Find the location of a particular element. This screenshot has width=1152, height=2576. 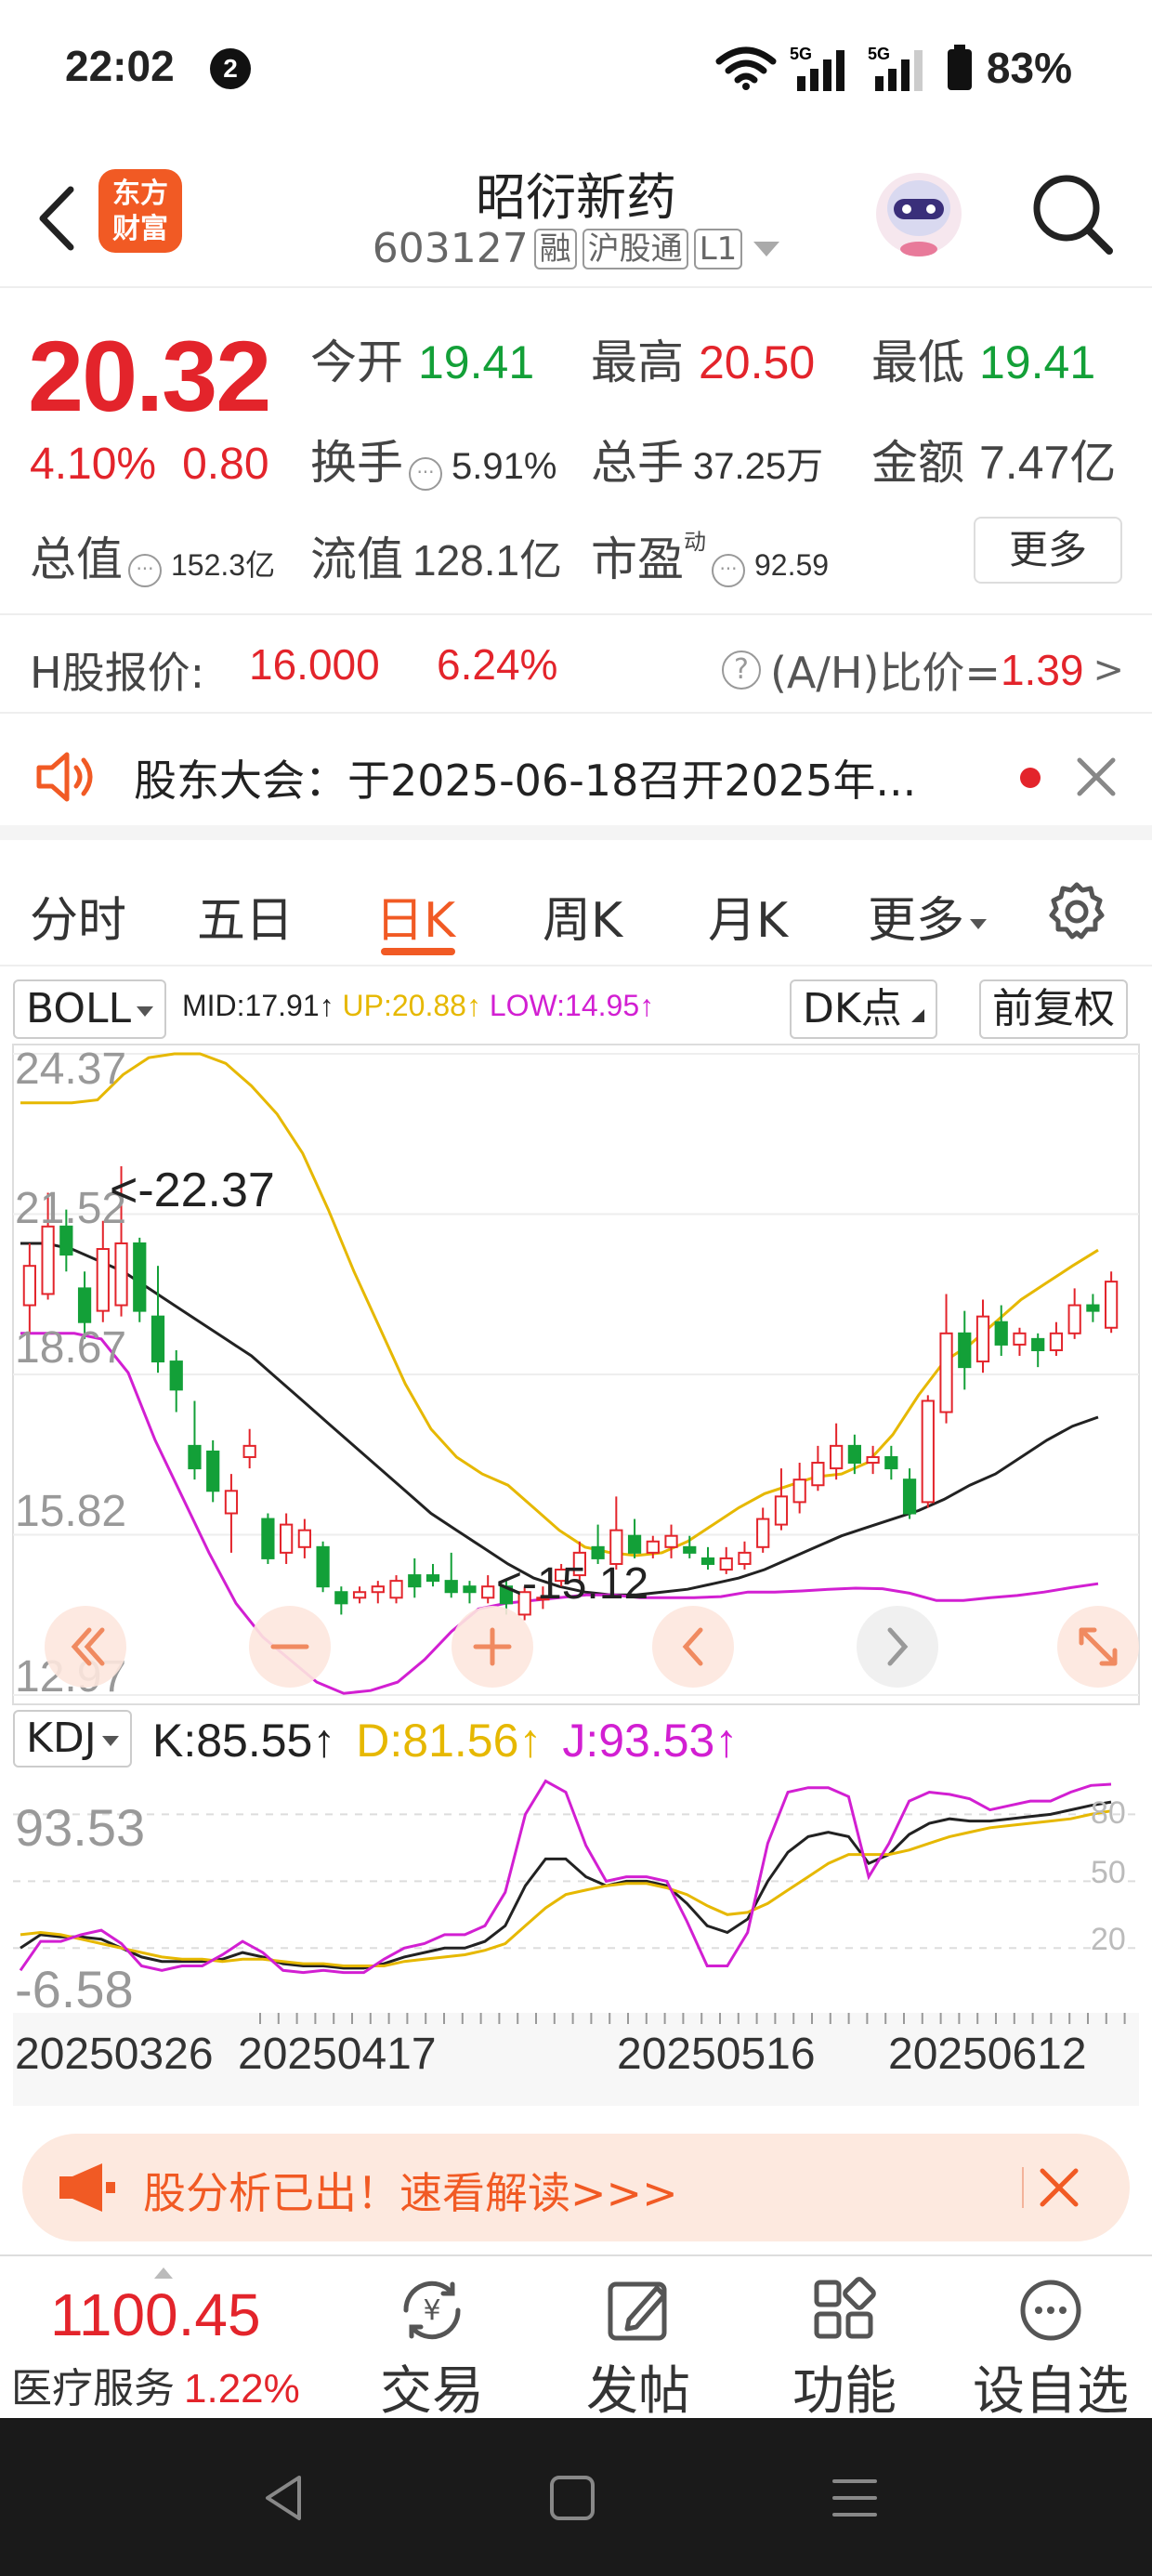

nav-functions-label: 功能 is located at coordinates (844, 2391).